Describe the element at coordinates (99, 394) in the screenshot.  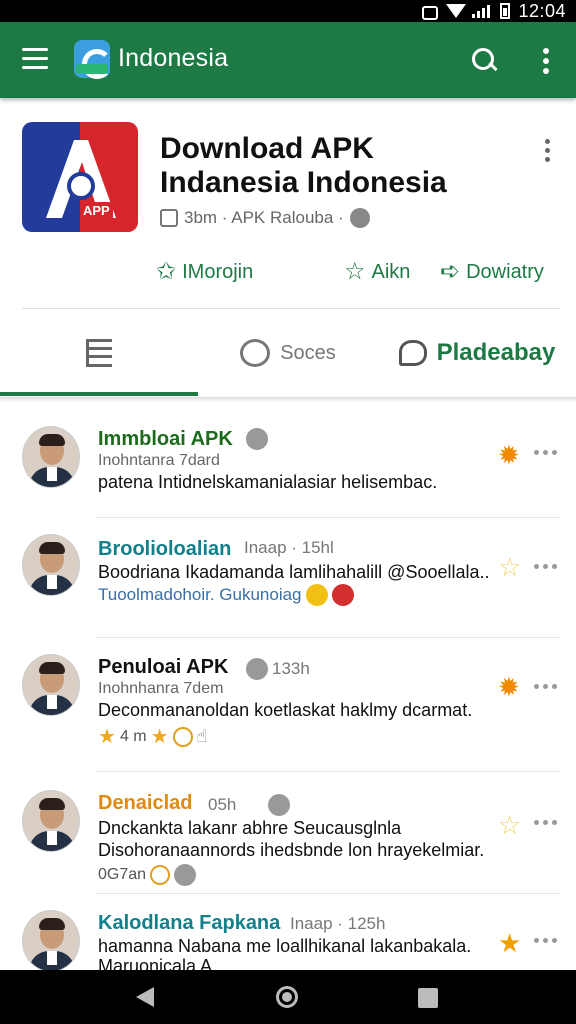
I see `tab-indicator` at that location.